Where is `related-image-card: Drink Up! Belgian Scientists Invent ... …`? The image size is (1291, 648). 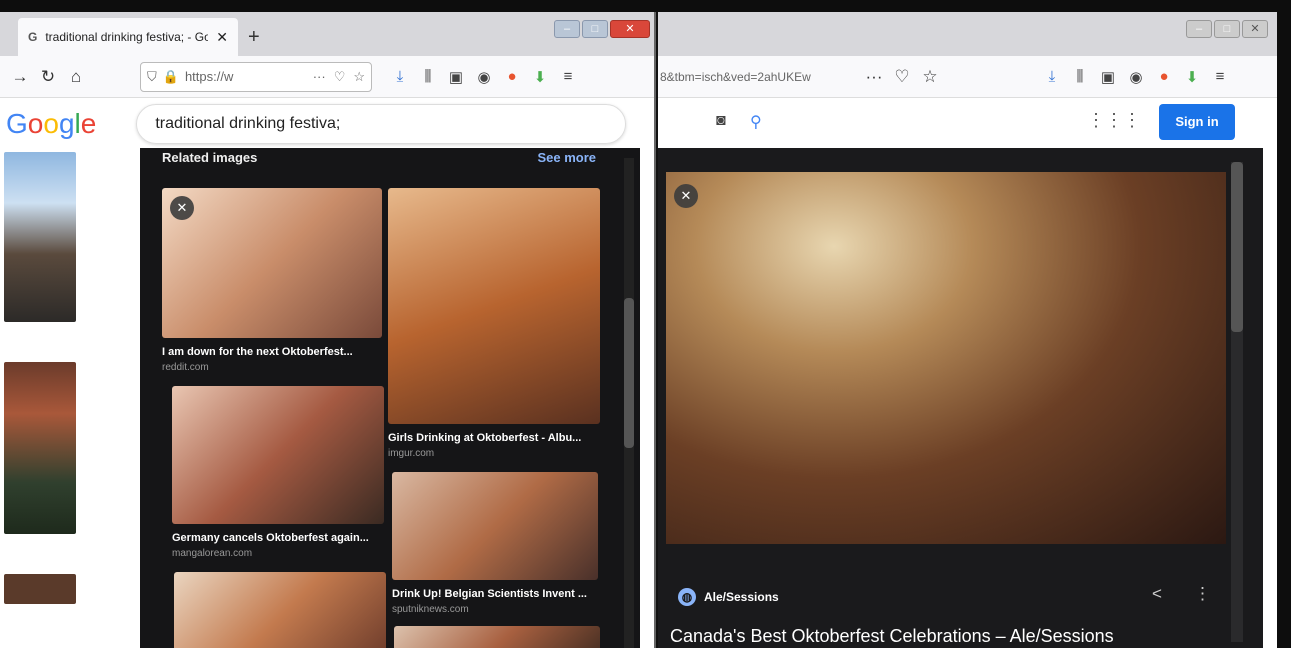 related-image-card: Drink Up! Belgian Scientists Invent ... … is located at coordinates (495, 543).